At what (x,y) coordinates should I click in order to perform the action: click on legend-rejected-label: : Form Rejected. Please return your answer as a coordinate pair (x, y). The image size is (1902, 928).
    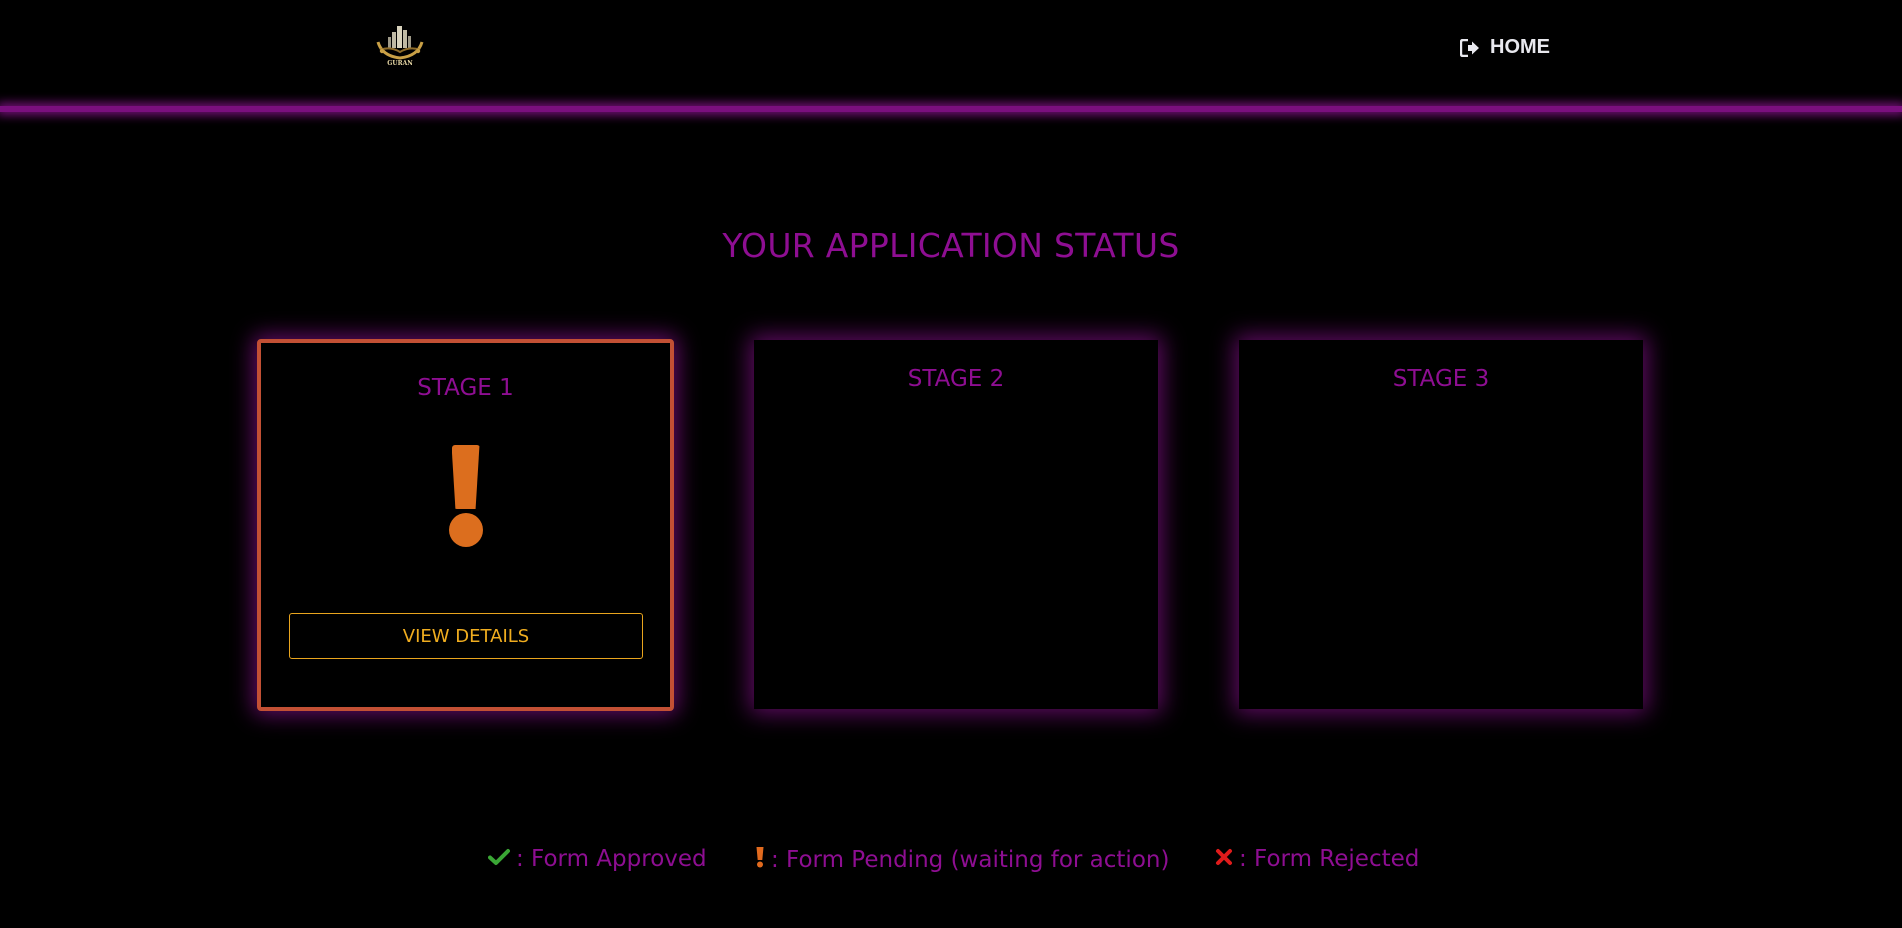
    Looking at the image, I should click on (1329, 859).